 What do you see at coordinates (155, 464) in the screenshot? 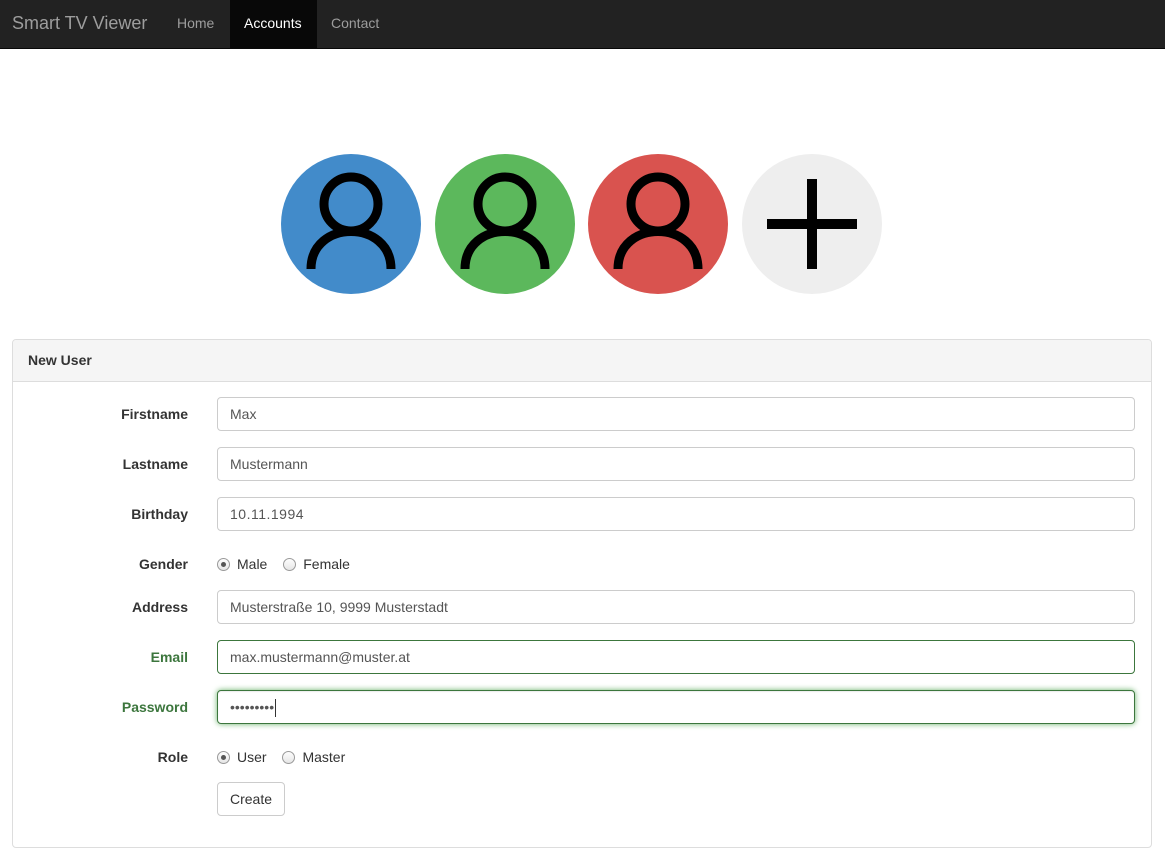
I see `lastname-label: Lastname` at bounding box center [155, 464].